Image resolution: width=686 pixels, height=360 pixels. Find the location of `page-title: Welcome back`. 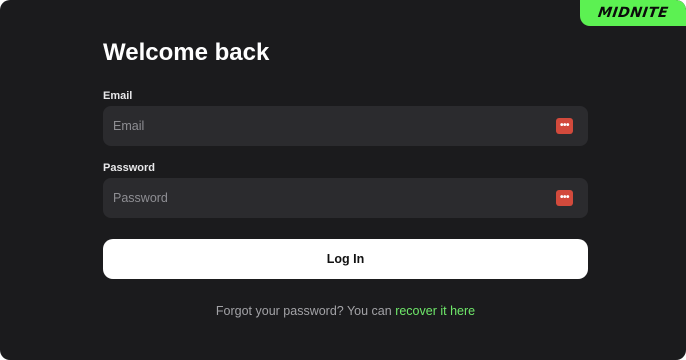

page-title: Welcome back is located at coordinates (186, 52).